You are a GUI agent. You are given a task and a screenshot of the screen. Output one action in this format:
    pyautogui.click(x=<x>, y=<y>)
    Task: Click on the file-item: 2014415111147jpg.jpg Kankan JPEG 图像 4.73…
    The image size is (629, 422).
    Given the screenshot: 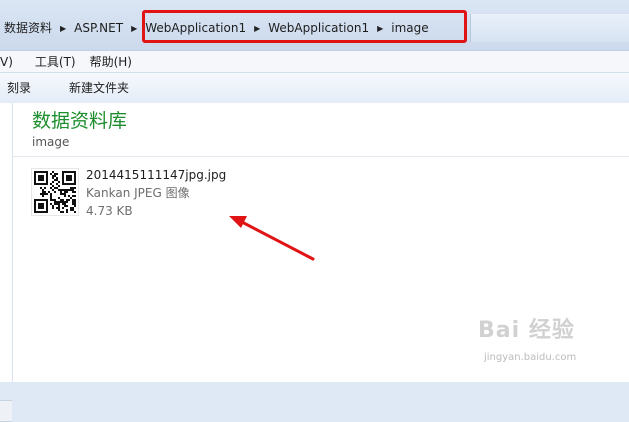 What is the action you would take?
    pyautogui.click(x=191, y=194)
    